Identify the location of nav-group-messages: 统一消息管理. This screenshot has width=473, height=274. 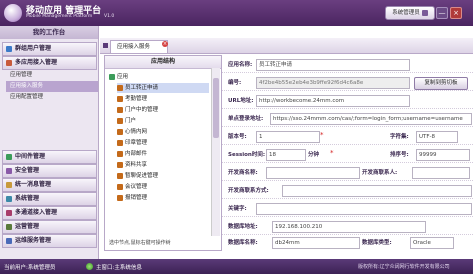
(49, 185).